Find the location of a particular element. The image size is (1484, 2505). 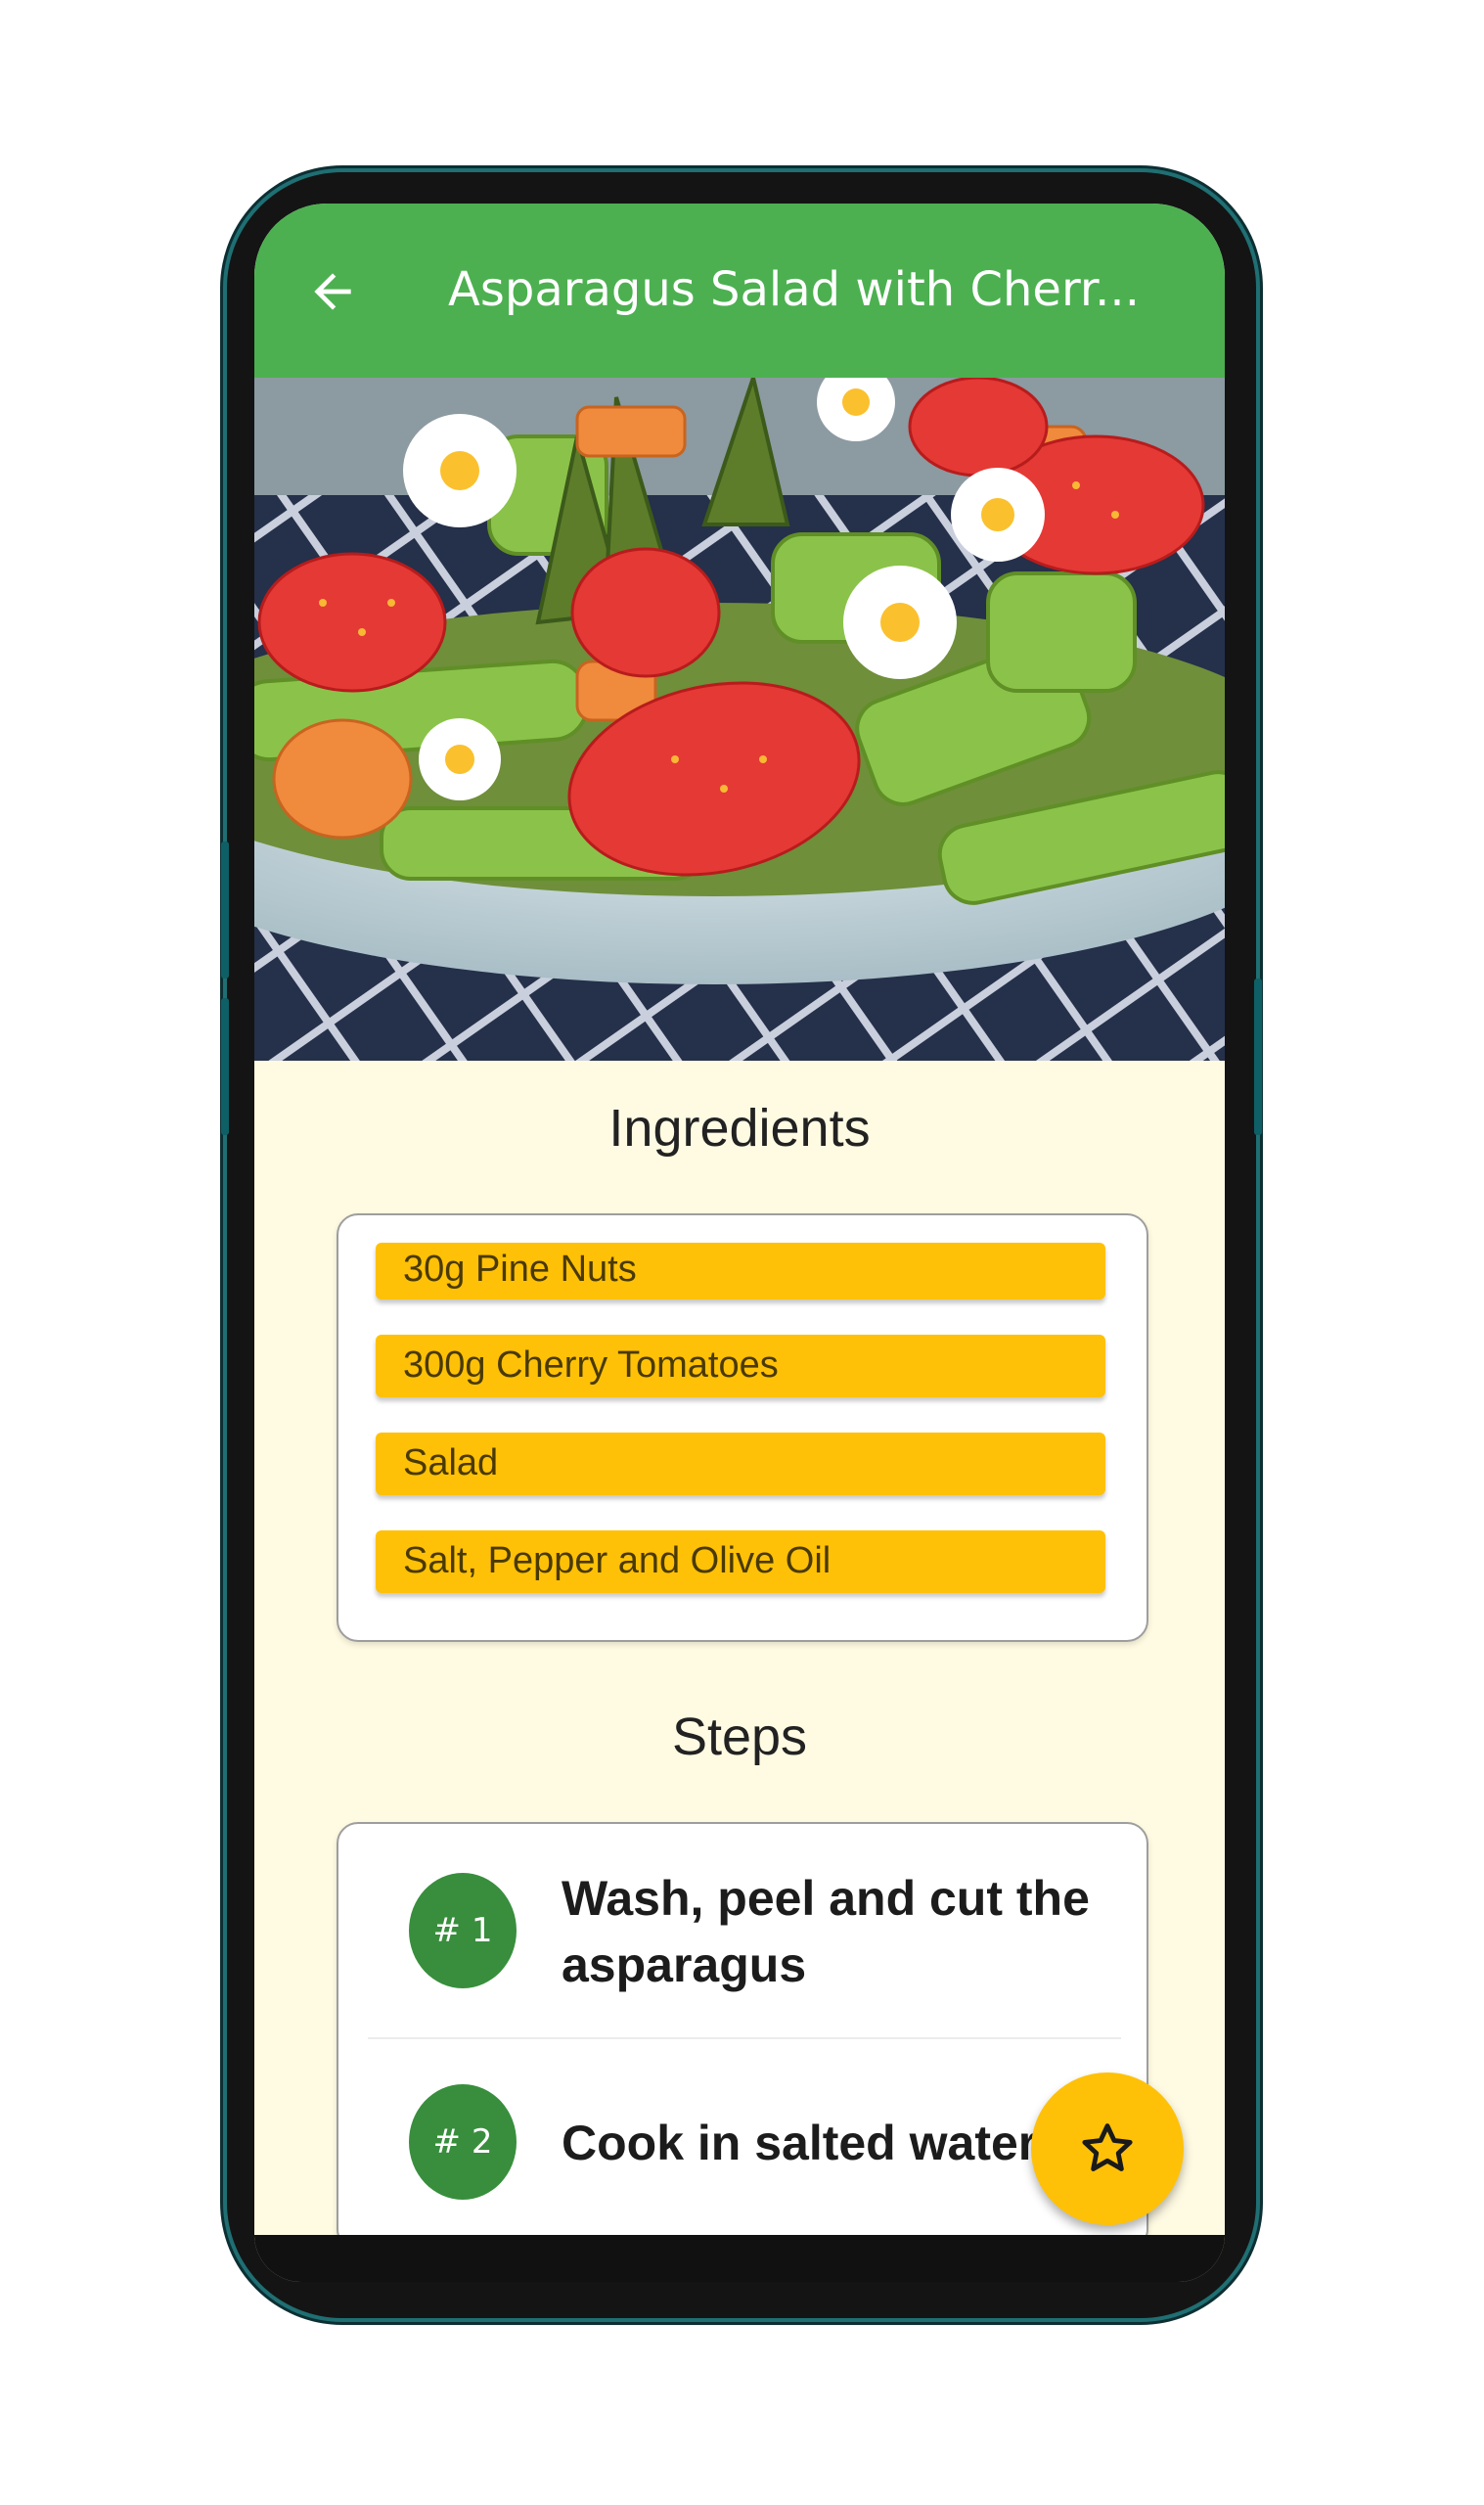

star-outline-icon is located at coordinates (1107, 2147).